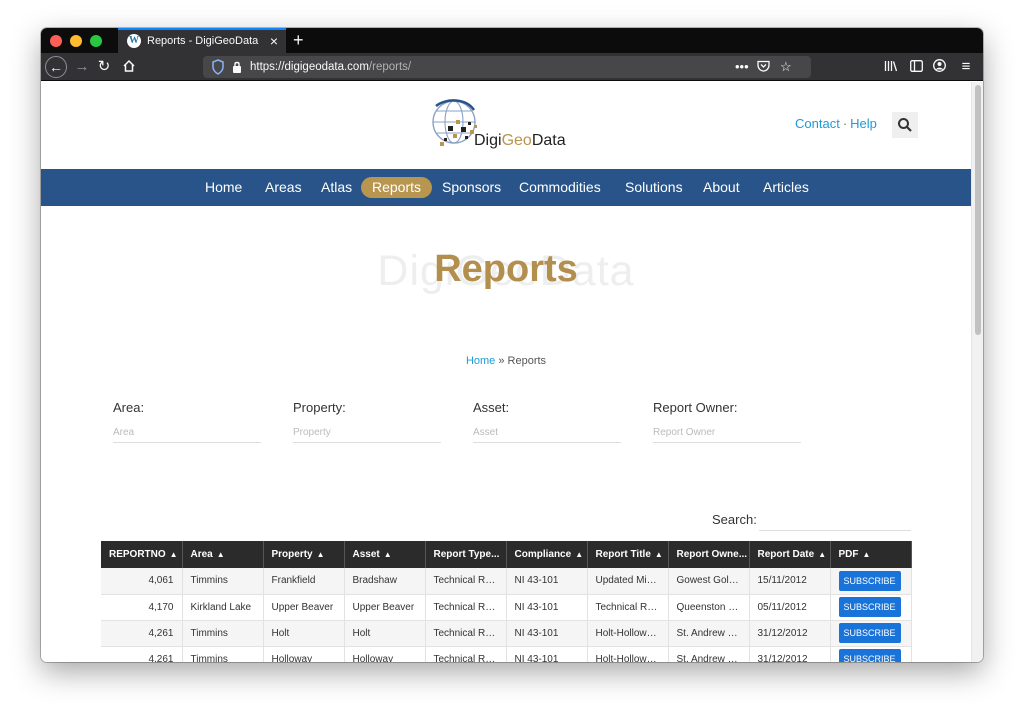 This screenshot has height=716, width=1024. I want to click on library-icon, so click(891, 67).